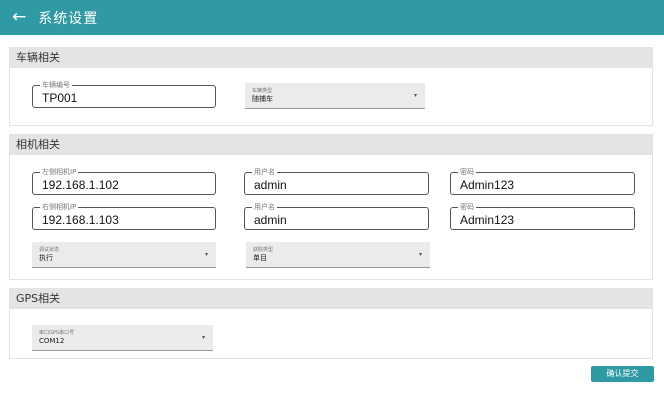 This screenshot has height=394, width=664. Describe the element at coordinates (124, 216) in the screenshot. I see `right-camera-ip-field: 右侧相机IP 192.168.1.103` at that location.